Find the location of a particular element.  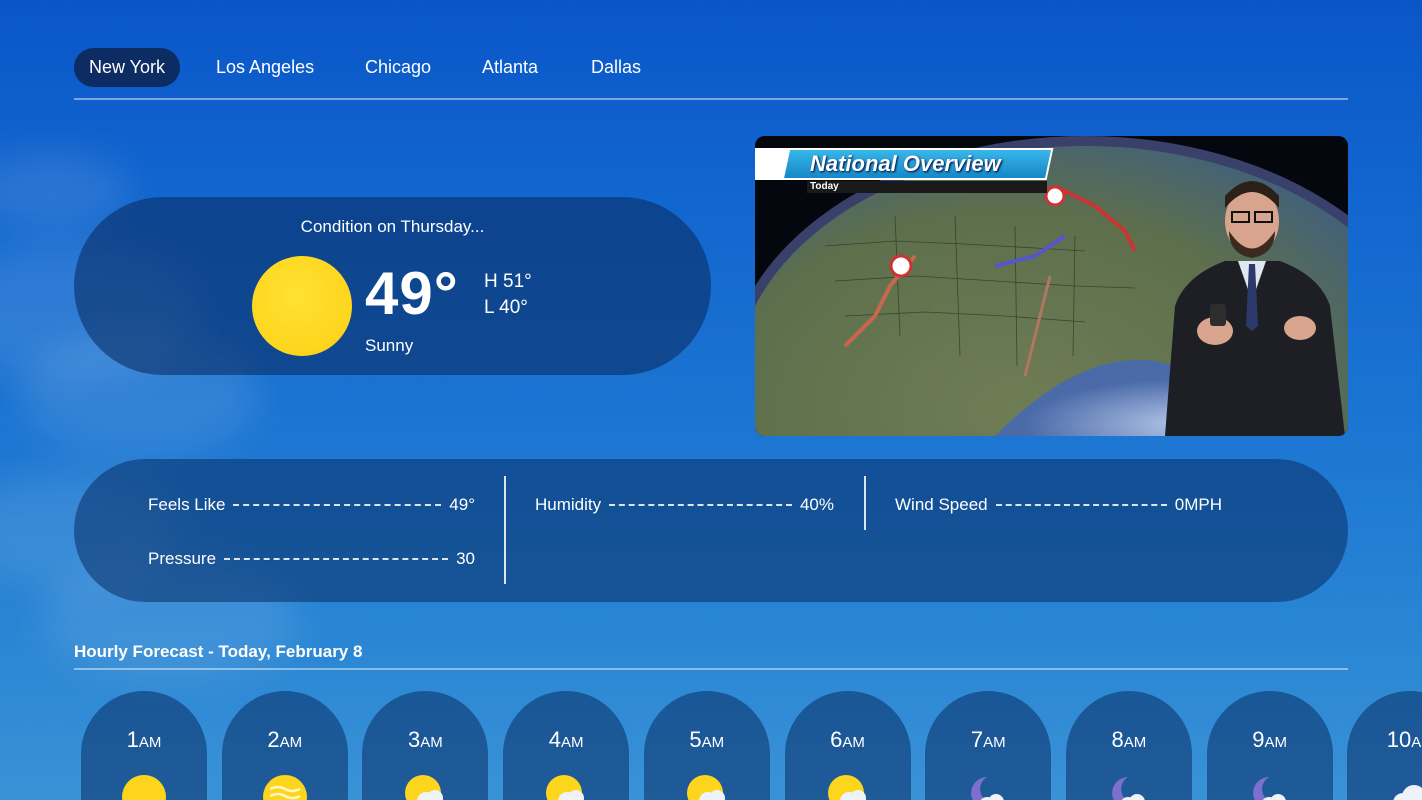

hourly-card: 1AM is located at coordinates (144, 745).